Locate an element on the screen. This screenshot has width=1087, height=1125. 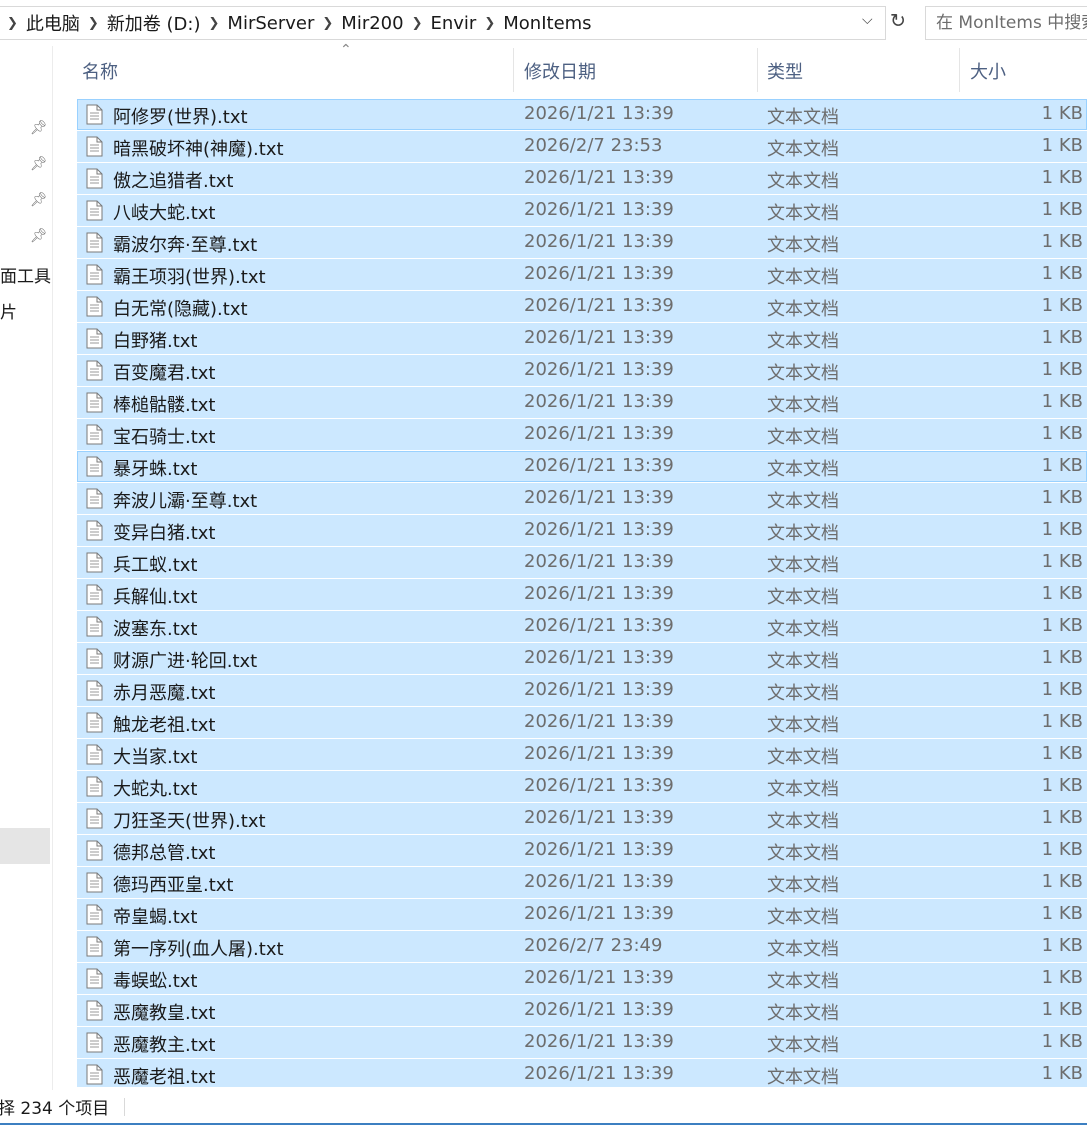
file-name: 奔波儿灞·至尊.txt is located at coordinates (185, 501).